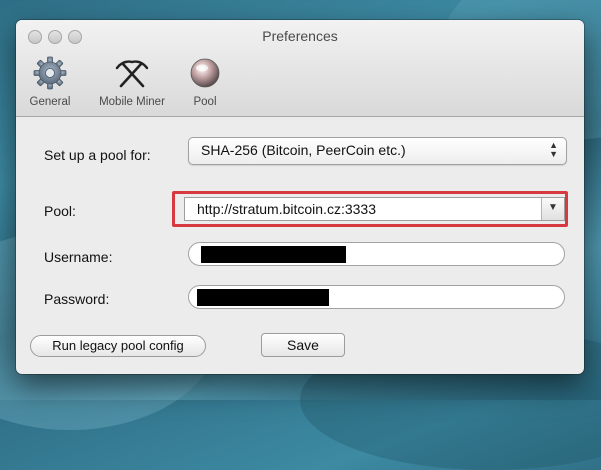 This screenshot has width=601, height=470. I want to click on pool-url-value: http://stratum.bitcoin.cz:3333, so click(286, 209).